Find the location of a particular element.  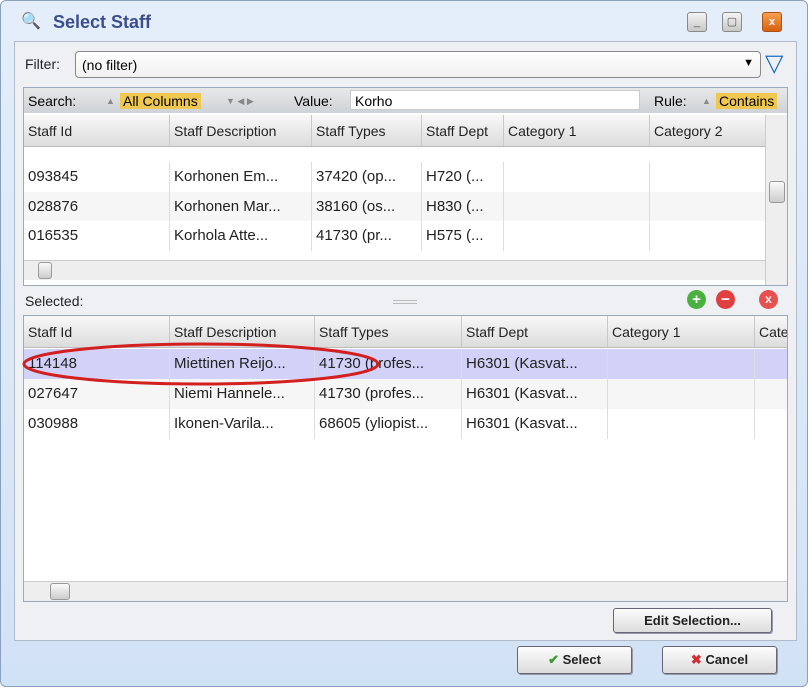

cross-icon: ✖ is located at coordinates (696, 659).